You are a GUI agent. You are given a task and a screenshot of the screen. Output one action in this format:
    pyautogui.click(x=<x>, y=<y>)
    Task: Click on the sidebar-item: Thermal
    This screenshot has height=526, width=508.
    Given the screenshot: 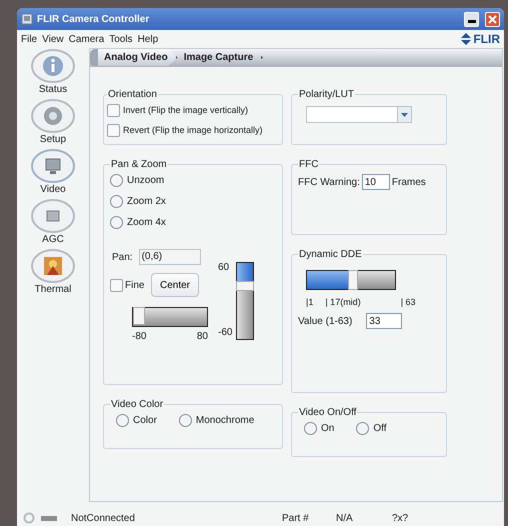 What is the action you would take?
    pyautogui.click(x=53, y=271)
    